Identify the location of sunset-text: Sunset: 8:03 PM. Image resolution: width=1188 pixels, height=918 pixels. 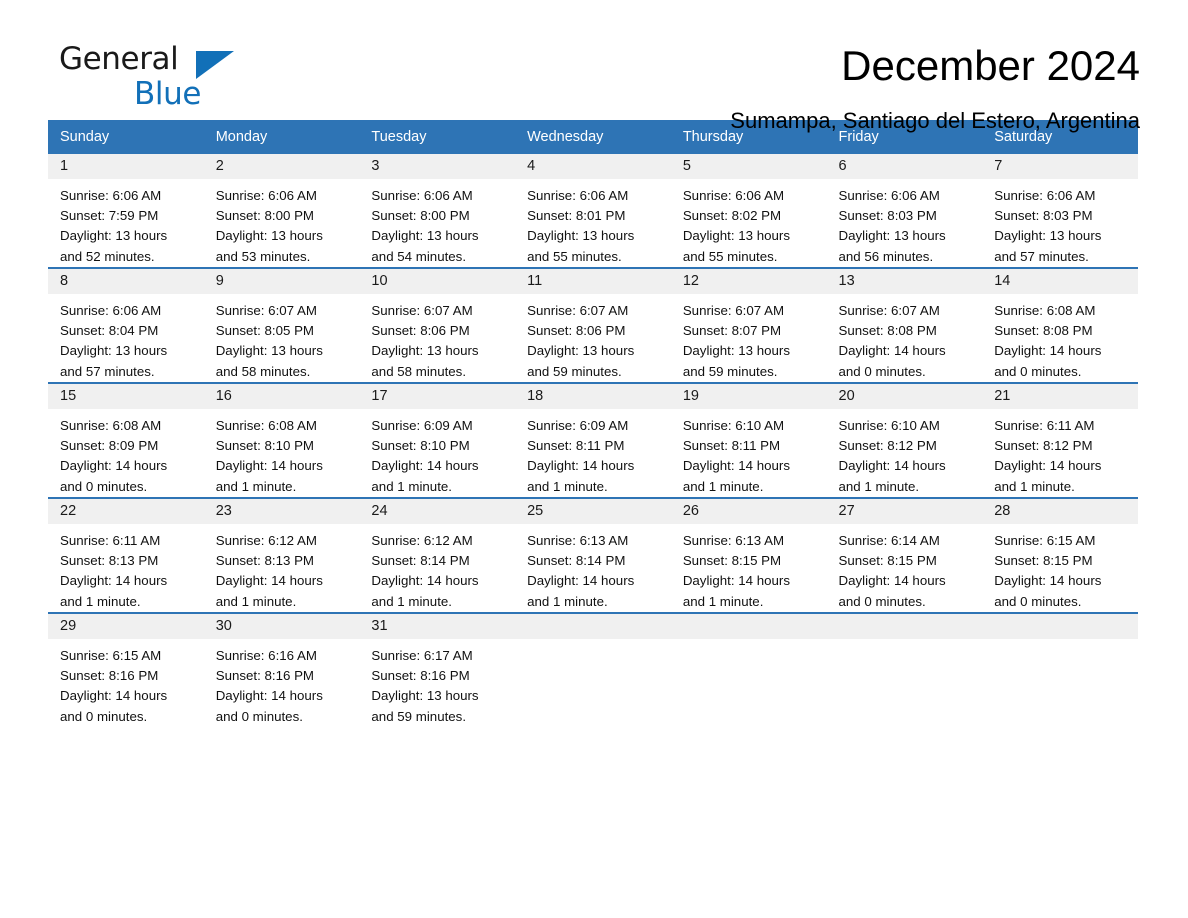
(887, 216).